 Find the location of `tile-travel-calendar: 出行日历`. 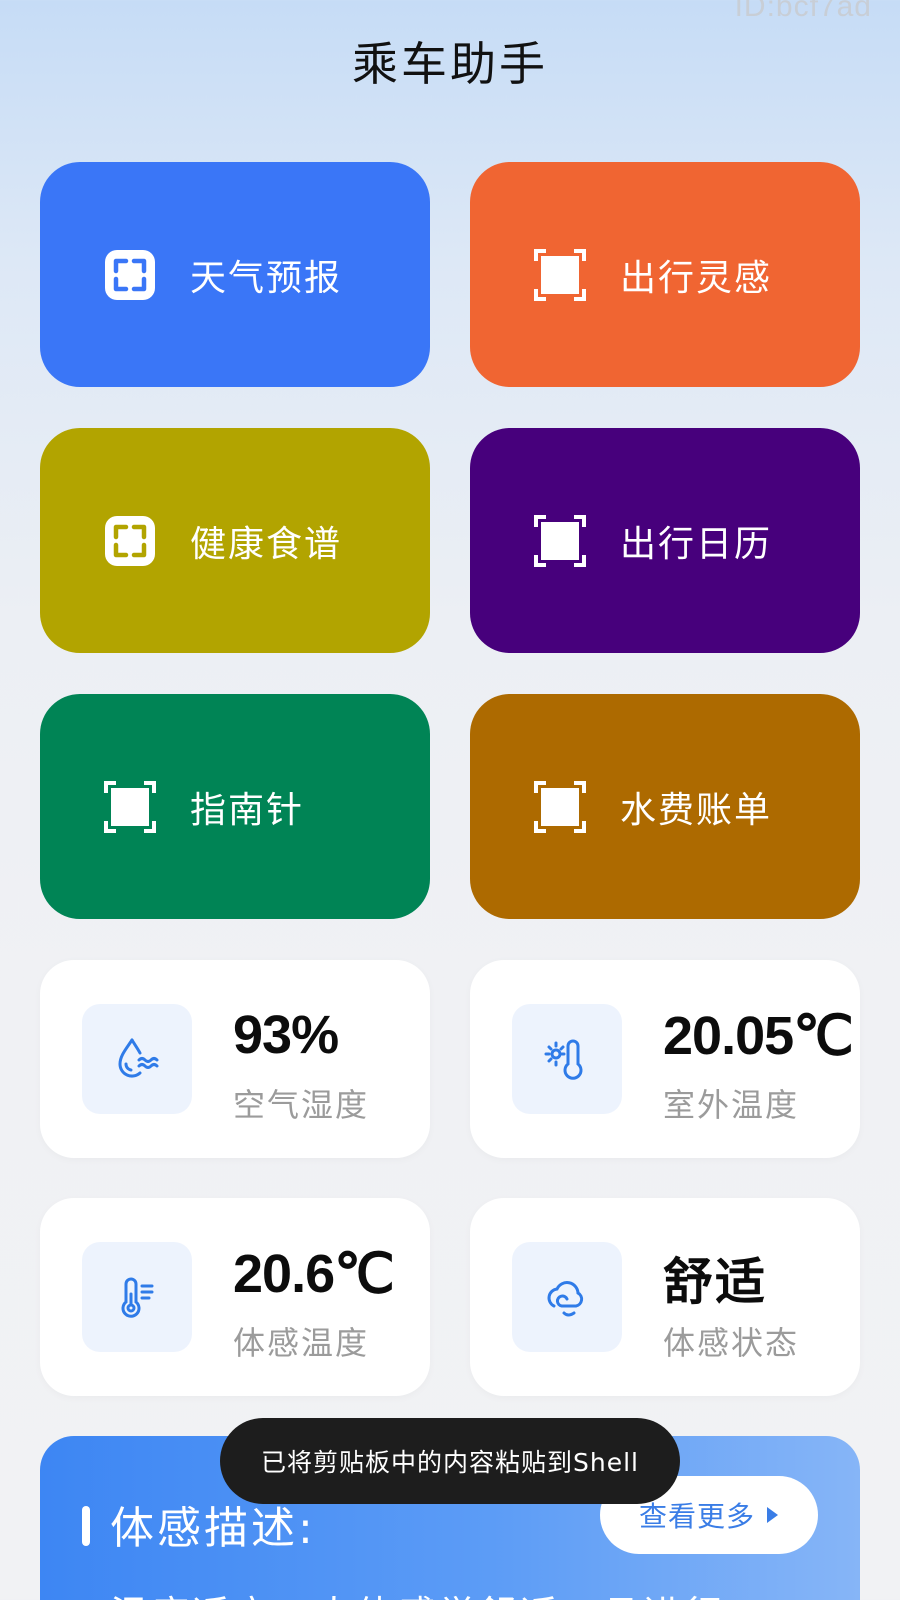

tile-travel-calendar: 出行日历 is located at coordinates (665, 540).